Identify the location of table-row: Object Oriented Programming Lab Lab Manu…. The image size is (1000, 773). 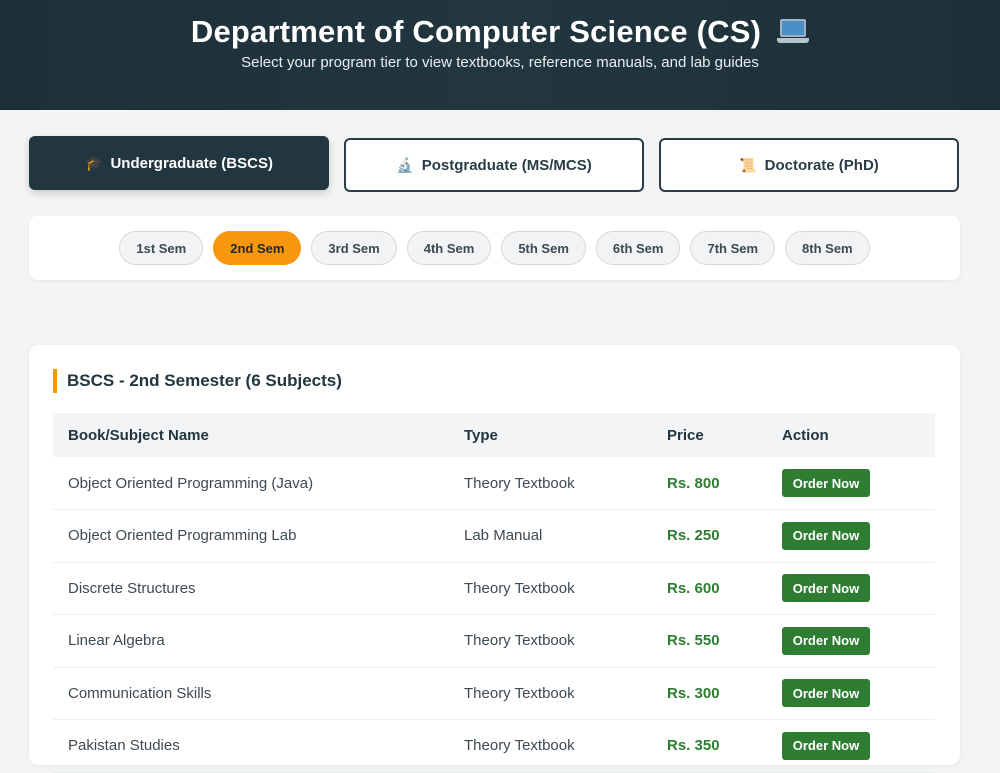
(494, 536).